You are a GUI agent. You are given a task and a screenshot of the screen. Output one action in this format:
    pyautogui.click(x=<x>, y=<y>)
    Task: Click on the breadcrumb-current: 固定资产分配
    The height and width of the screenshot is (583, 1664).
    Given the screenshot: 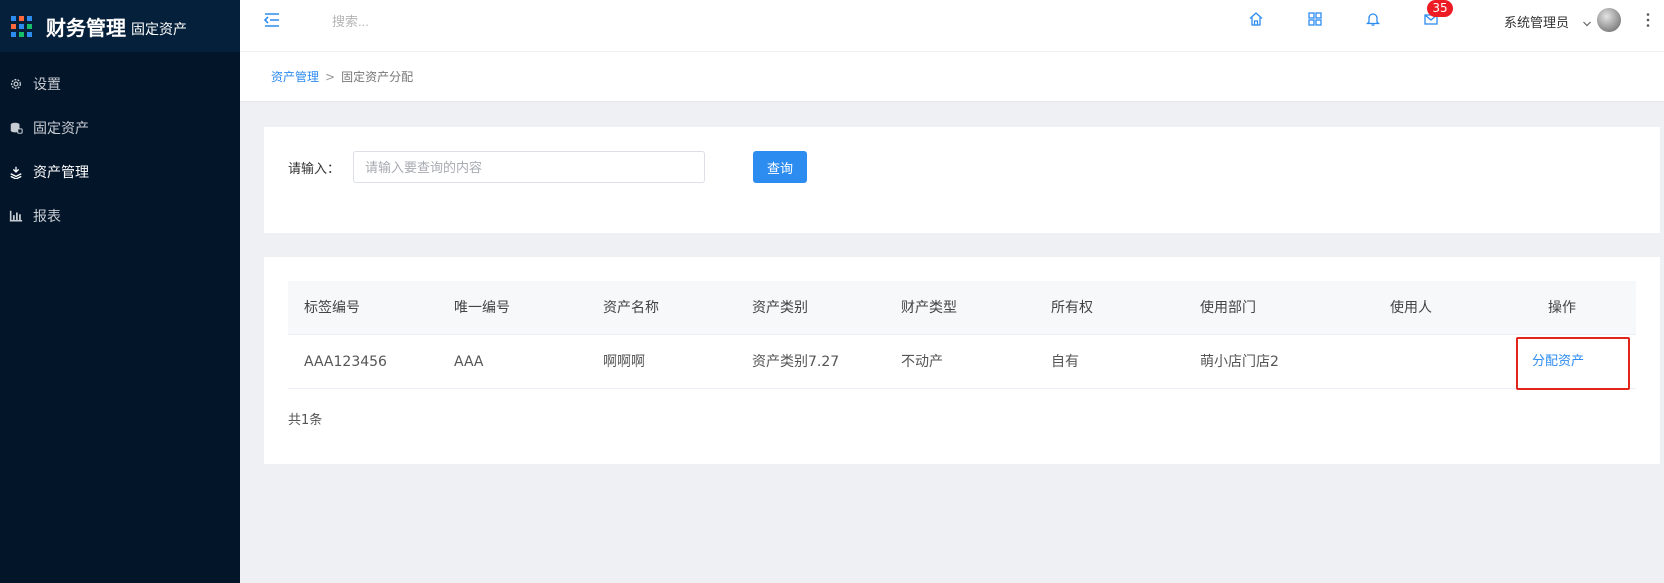 What is the action you would take?
    pyautogui.click(x=377, y=77)
    